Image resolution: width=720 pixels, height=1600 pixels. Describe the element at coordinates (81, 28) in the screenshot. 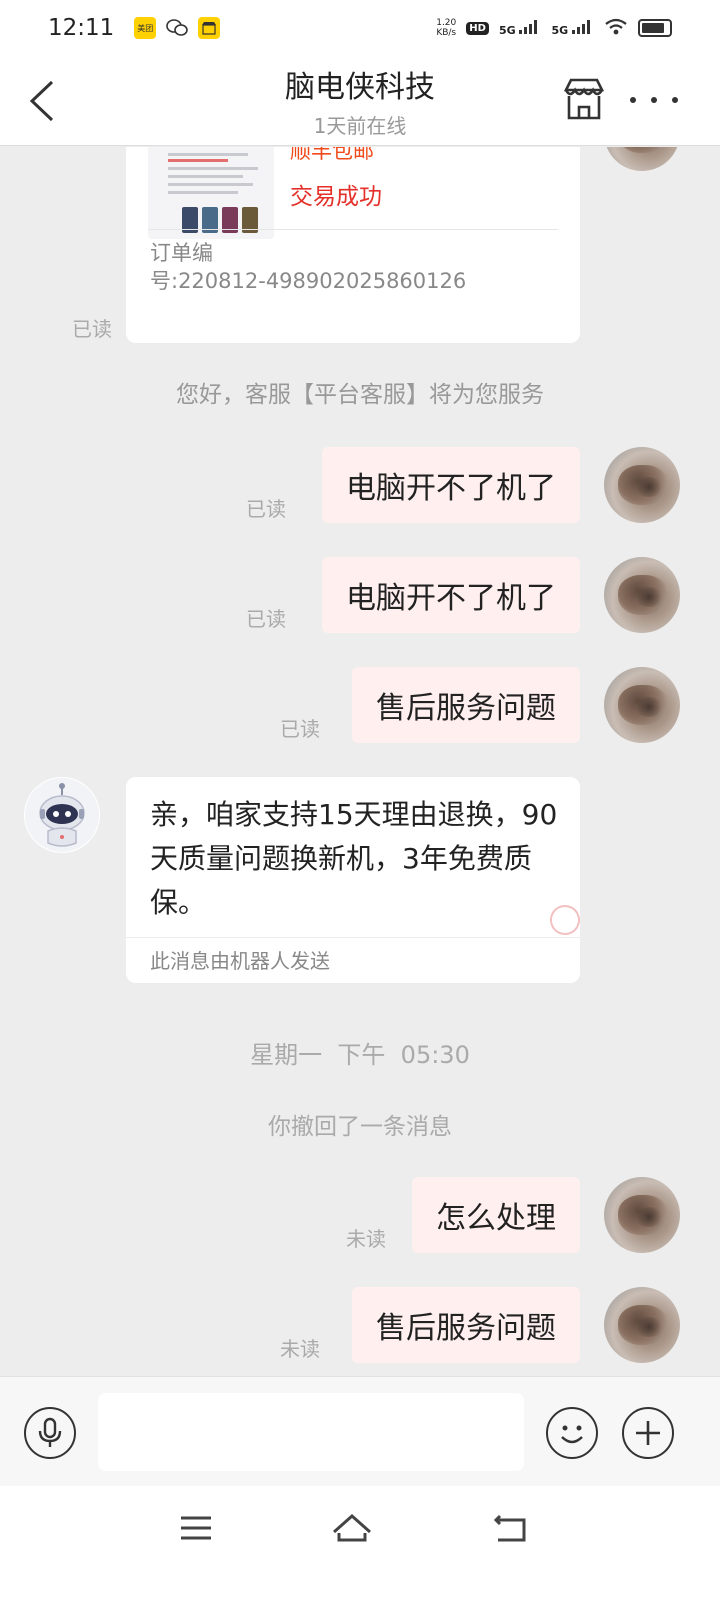

I see `status-time: 12:11` at that location.